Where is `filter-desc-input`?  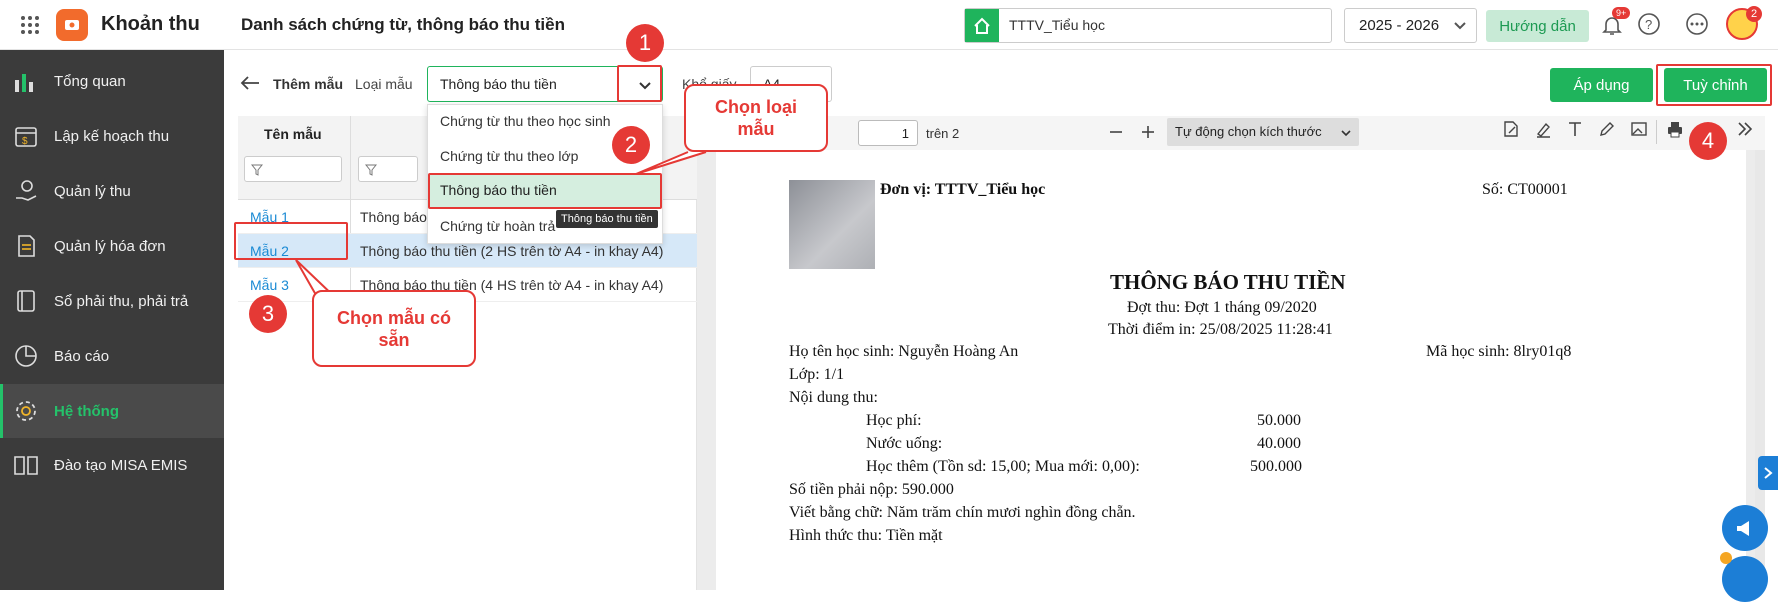
filter-desc-input is located at coordinates (388, 169).